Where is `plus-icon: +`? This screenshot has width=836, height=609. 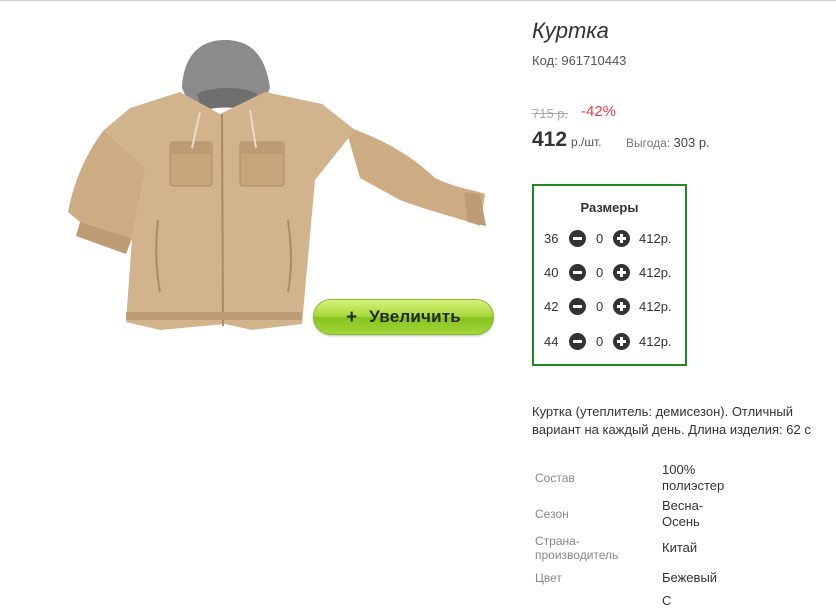 plus-icon: + is located at coordinates (352, 317).